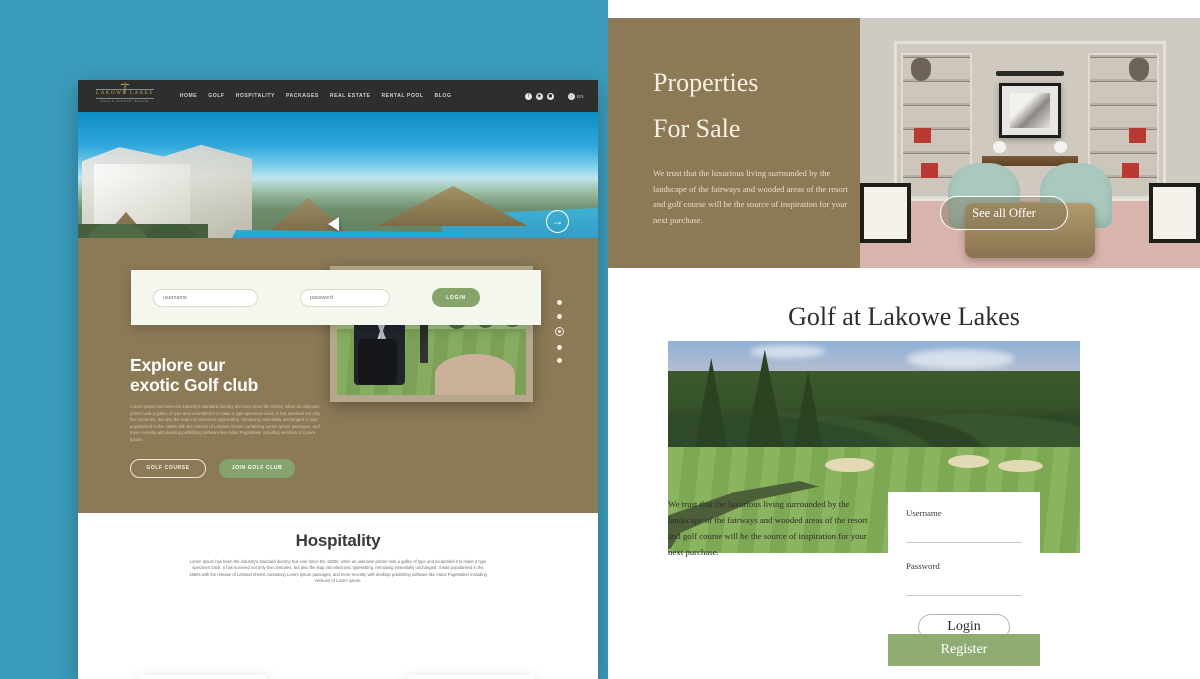 The image size is (1200, 679). What do you see at coordinates (377, 362) in the screenshot?
I see `golf-bag` at bounding box center [377, 362].